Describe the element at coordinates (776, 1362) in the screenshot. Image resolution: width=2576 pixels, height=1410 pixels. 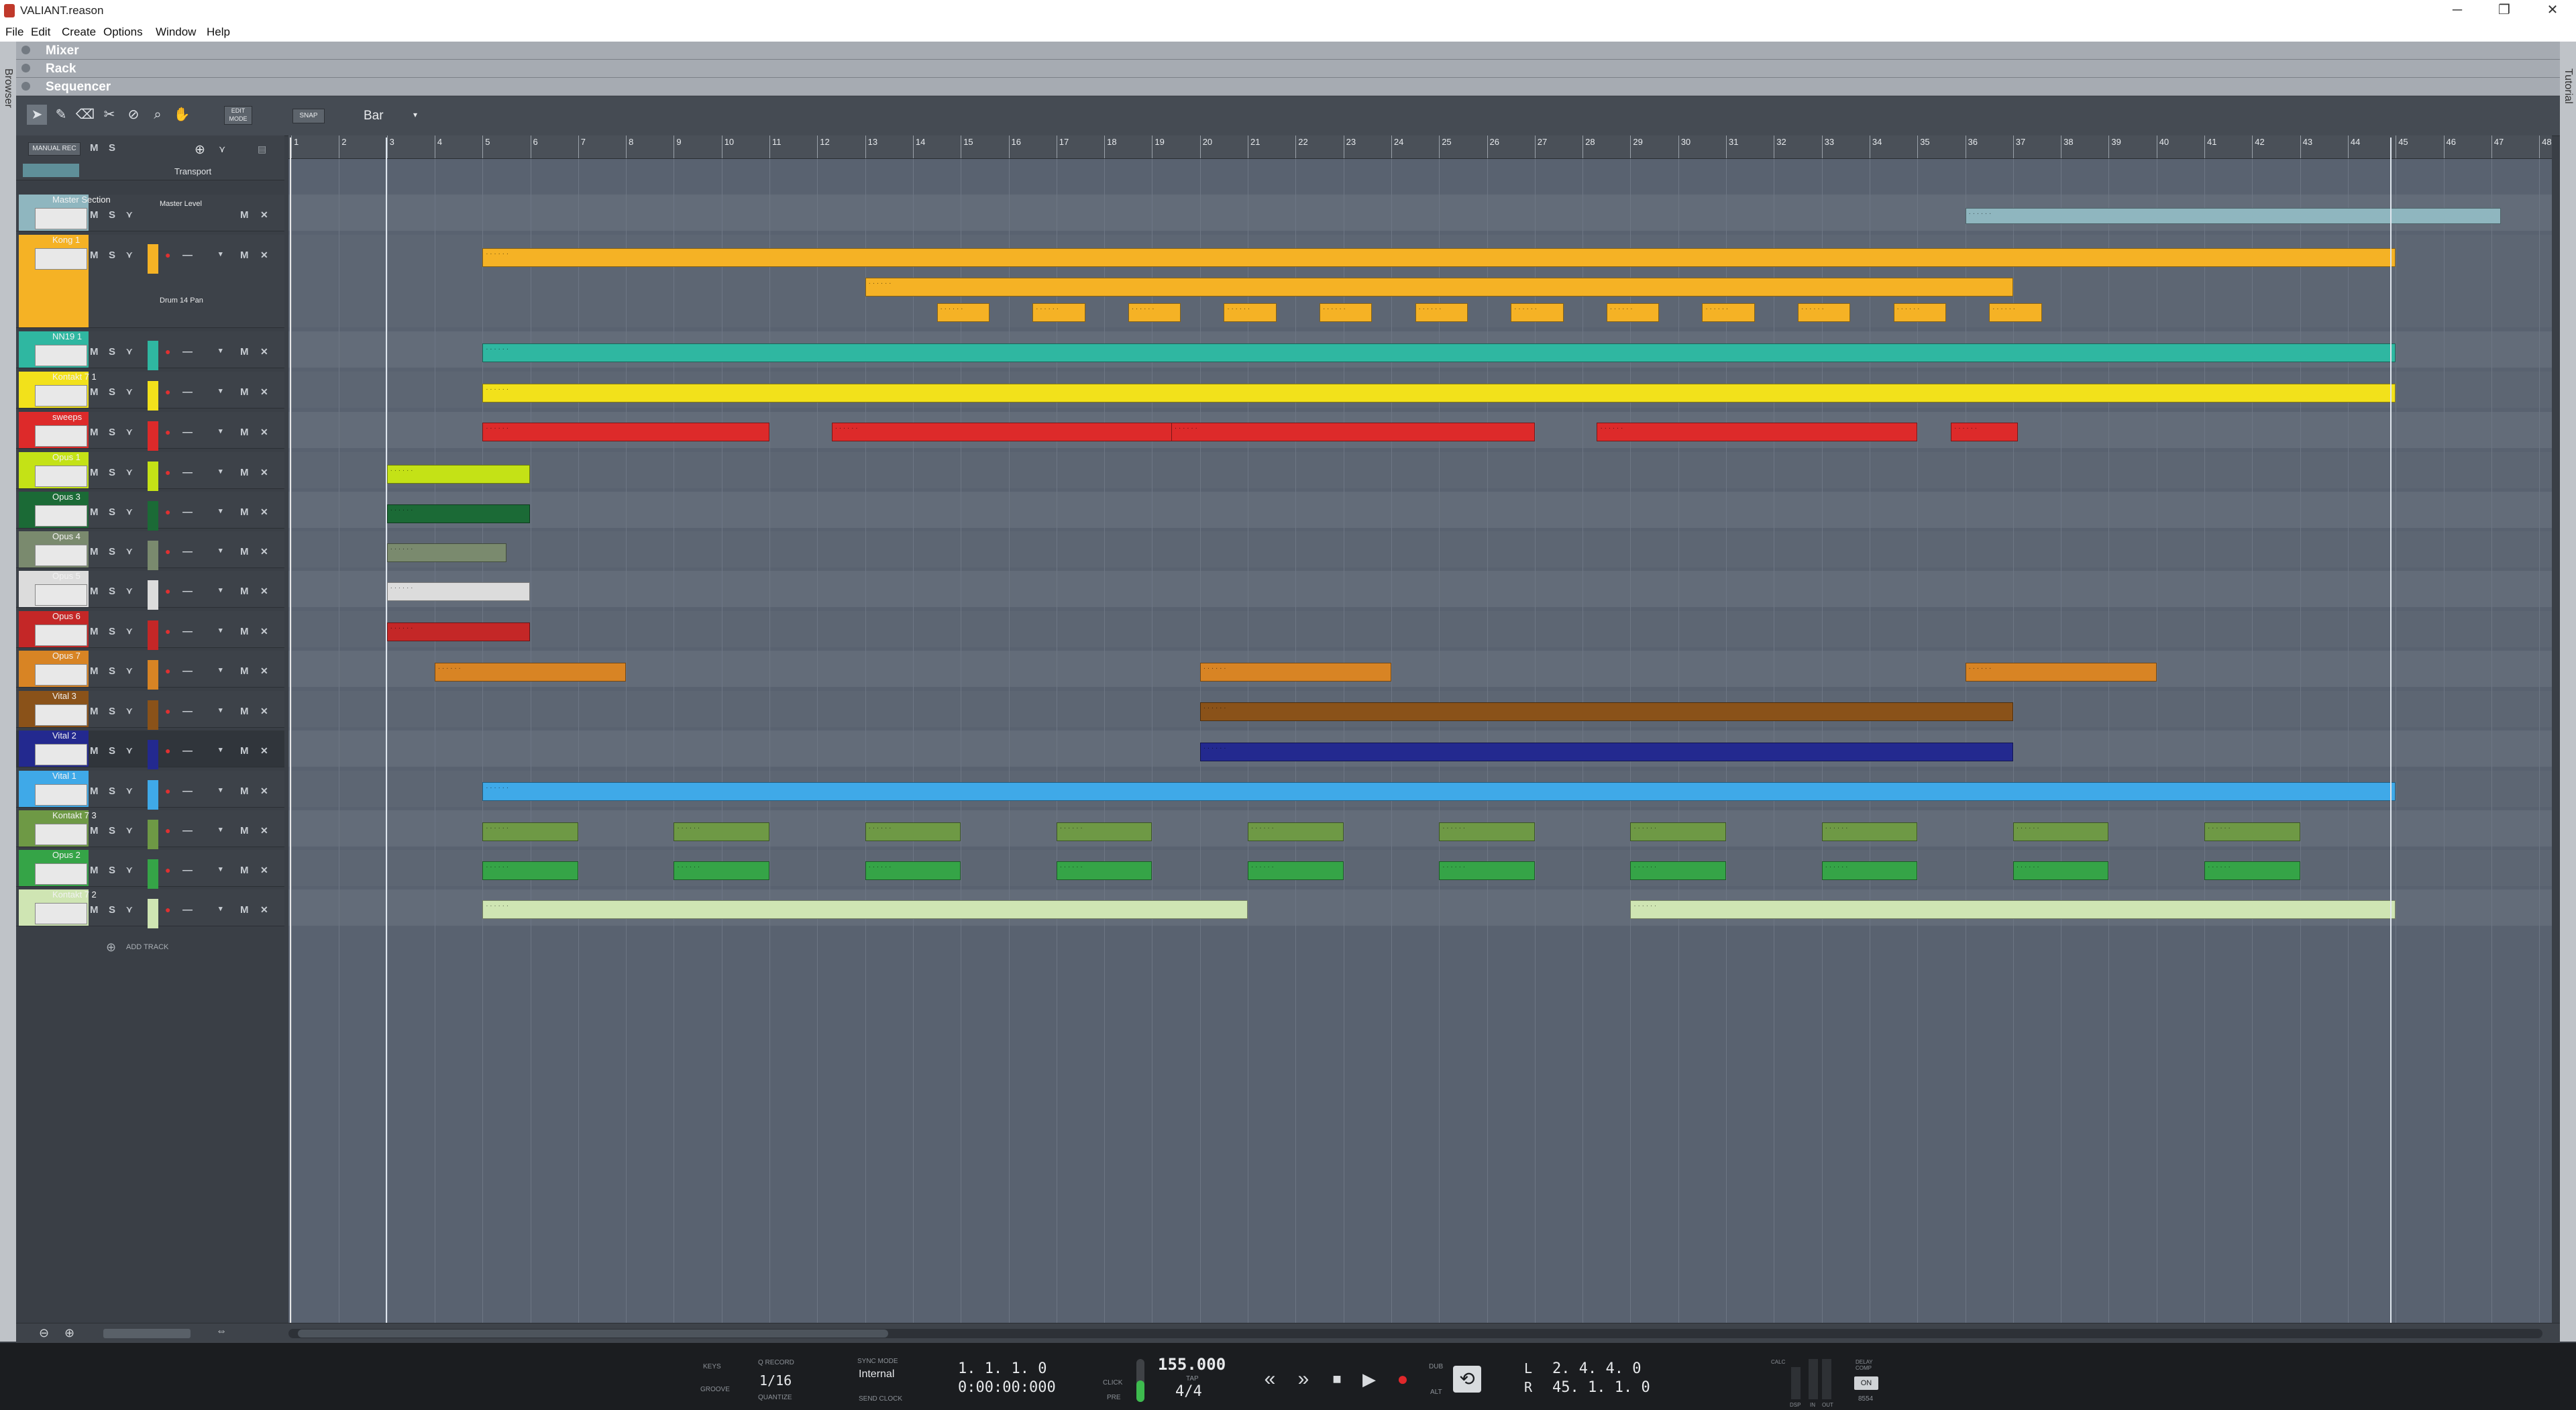
I see `q-record-button: Q RECORD` at that location.